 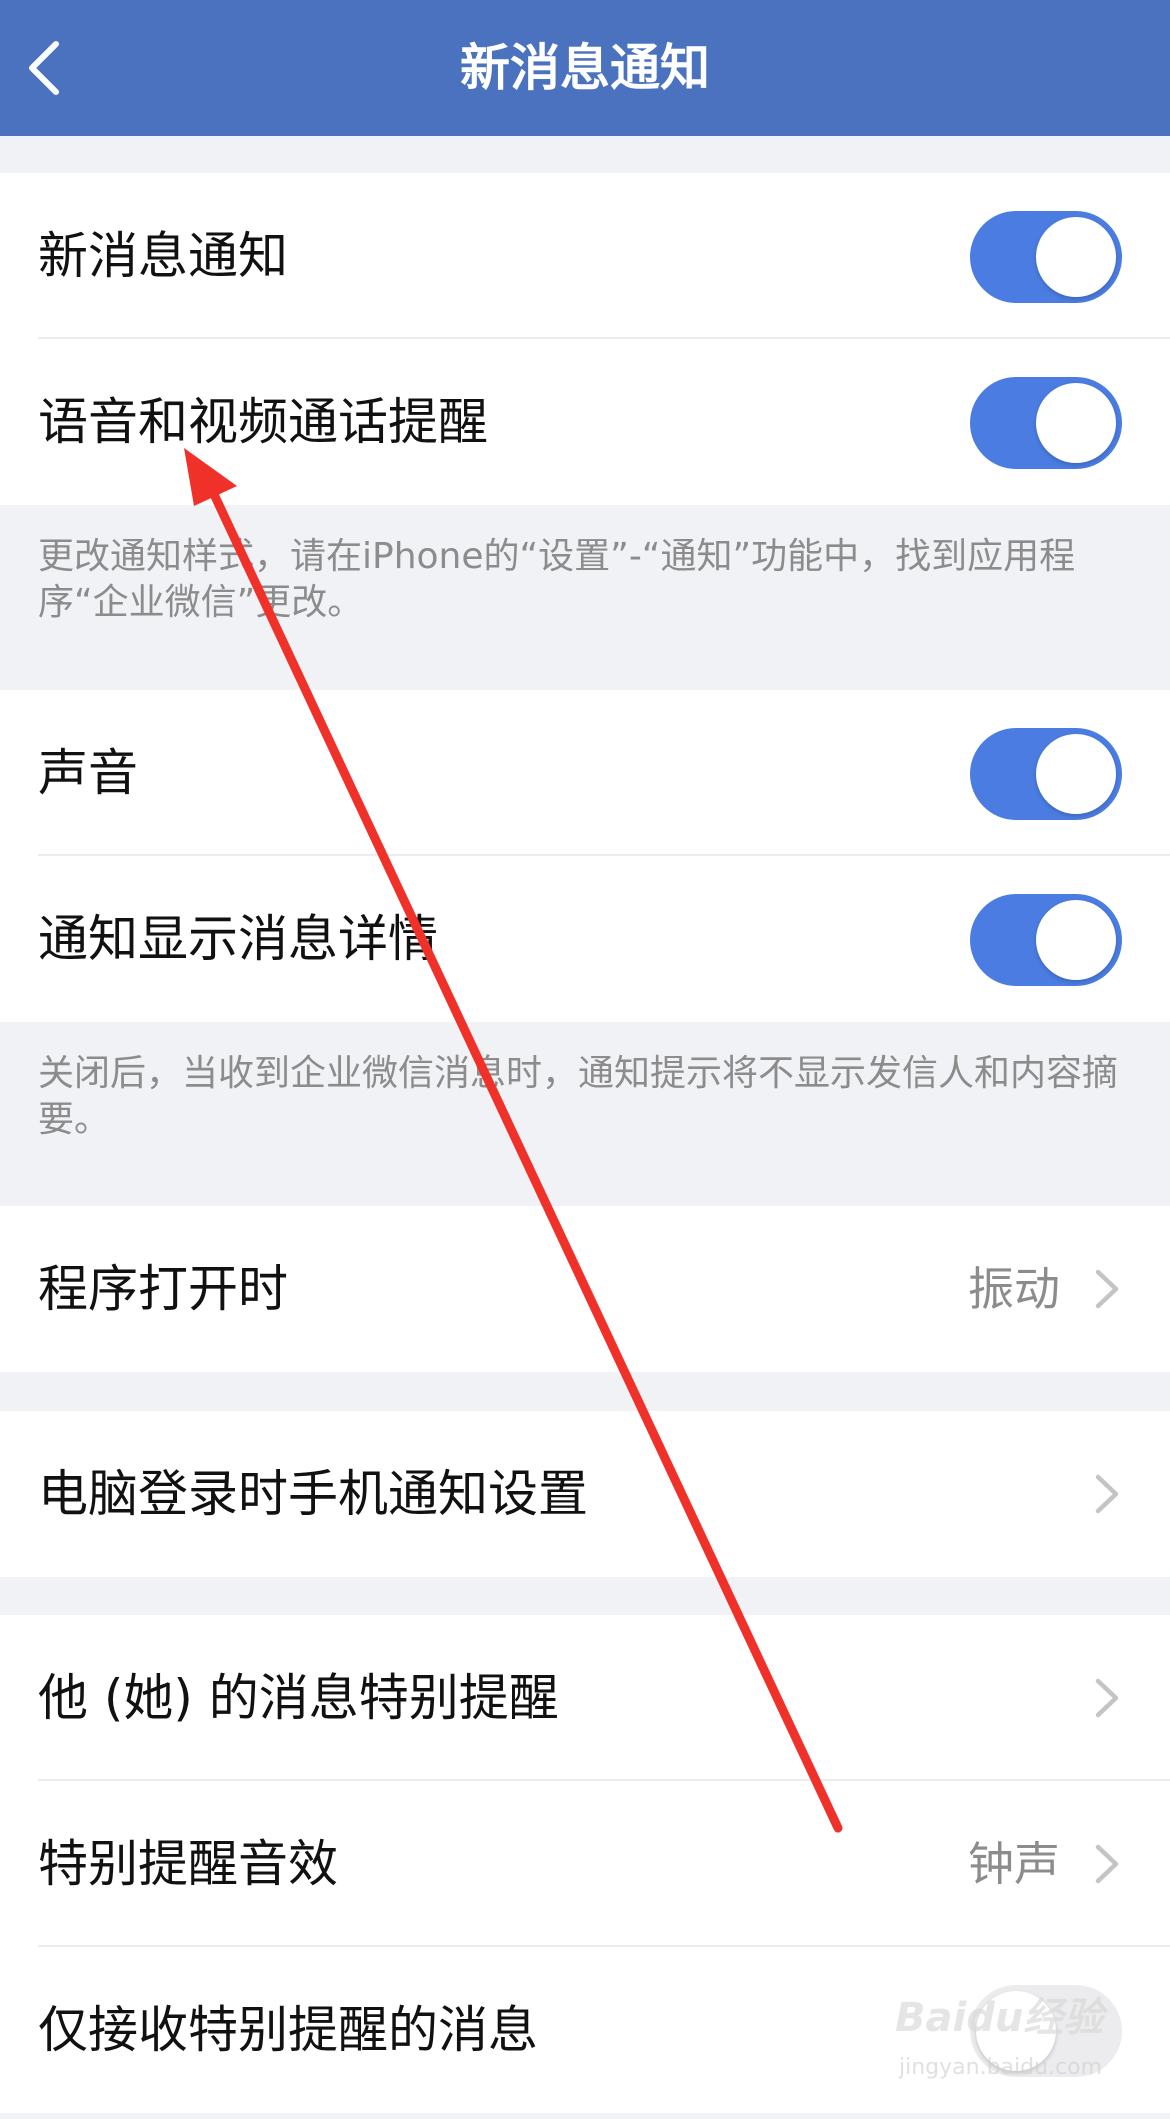 What do you see at coordinates (585, 256) in the screenshot?
I see `row-new-message-notification: 新消息通知` at bounding box center [585, 256].